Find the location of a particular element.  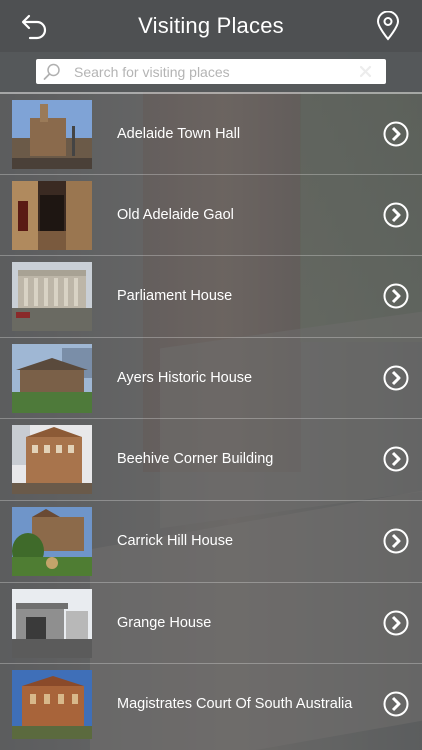

nav-header: Visiting Places is located at coordinates (211, 26).